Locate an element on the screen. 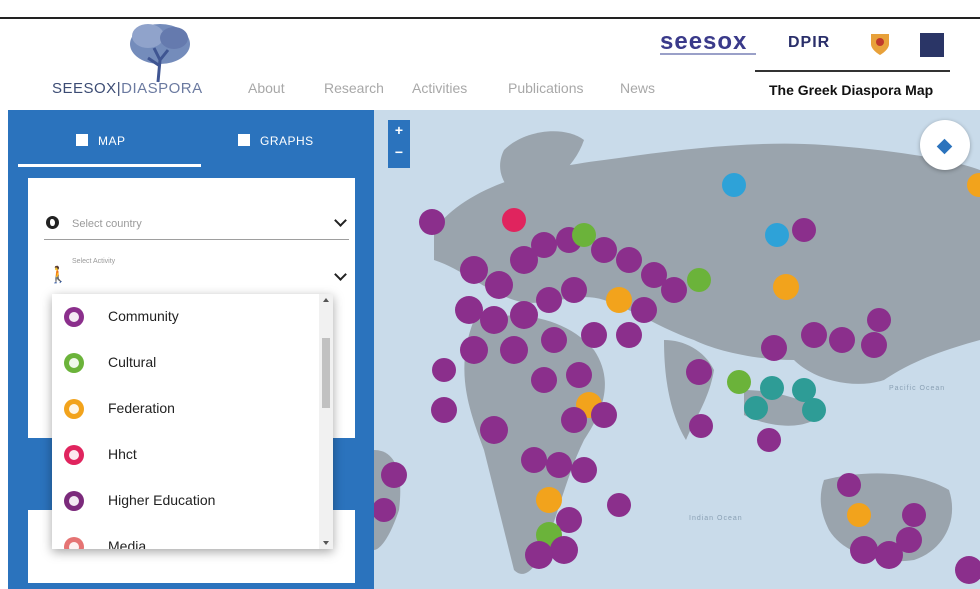 This screenshot has height=589, width=980. oxford-university-logo is located at coordinates (932, 45).